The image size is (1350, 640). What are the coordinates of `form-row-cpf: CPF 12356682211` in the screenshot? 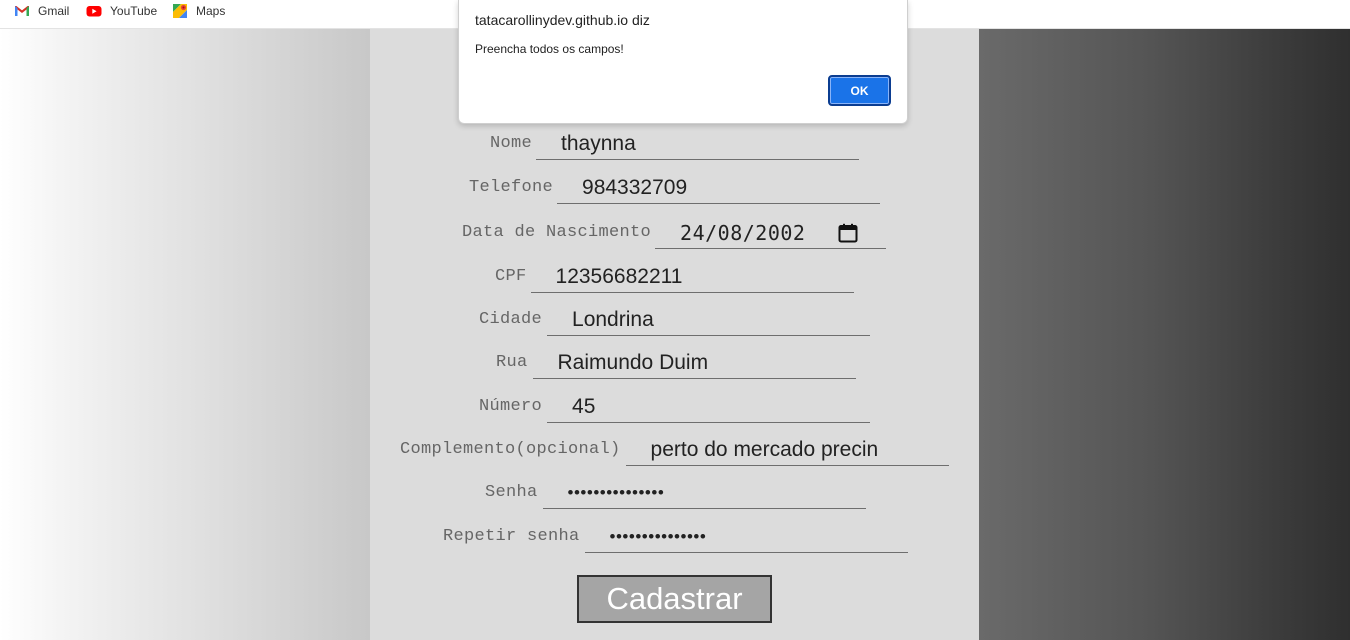 It's located at (674, 277).